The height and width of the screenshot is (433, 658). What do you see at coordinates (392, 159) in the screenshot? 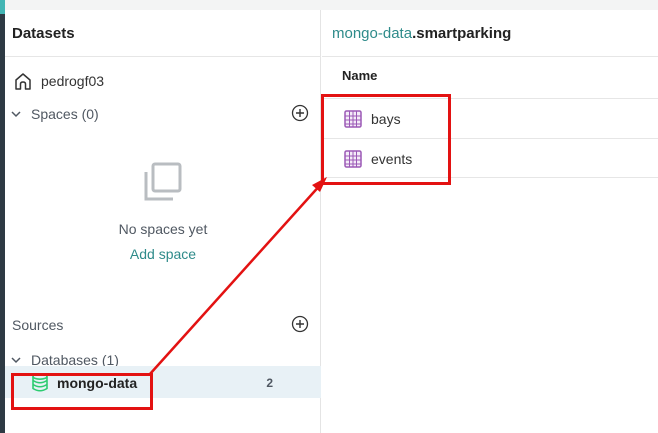
I see `table-row-label: events` at bounding box center [392, 159].